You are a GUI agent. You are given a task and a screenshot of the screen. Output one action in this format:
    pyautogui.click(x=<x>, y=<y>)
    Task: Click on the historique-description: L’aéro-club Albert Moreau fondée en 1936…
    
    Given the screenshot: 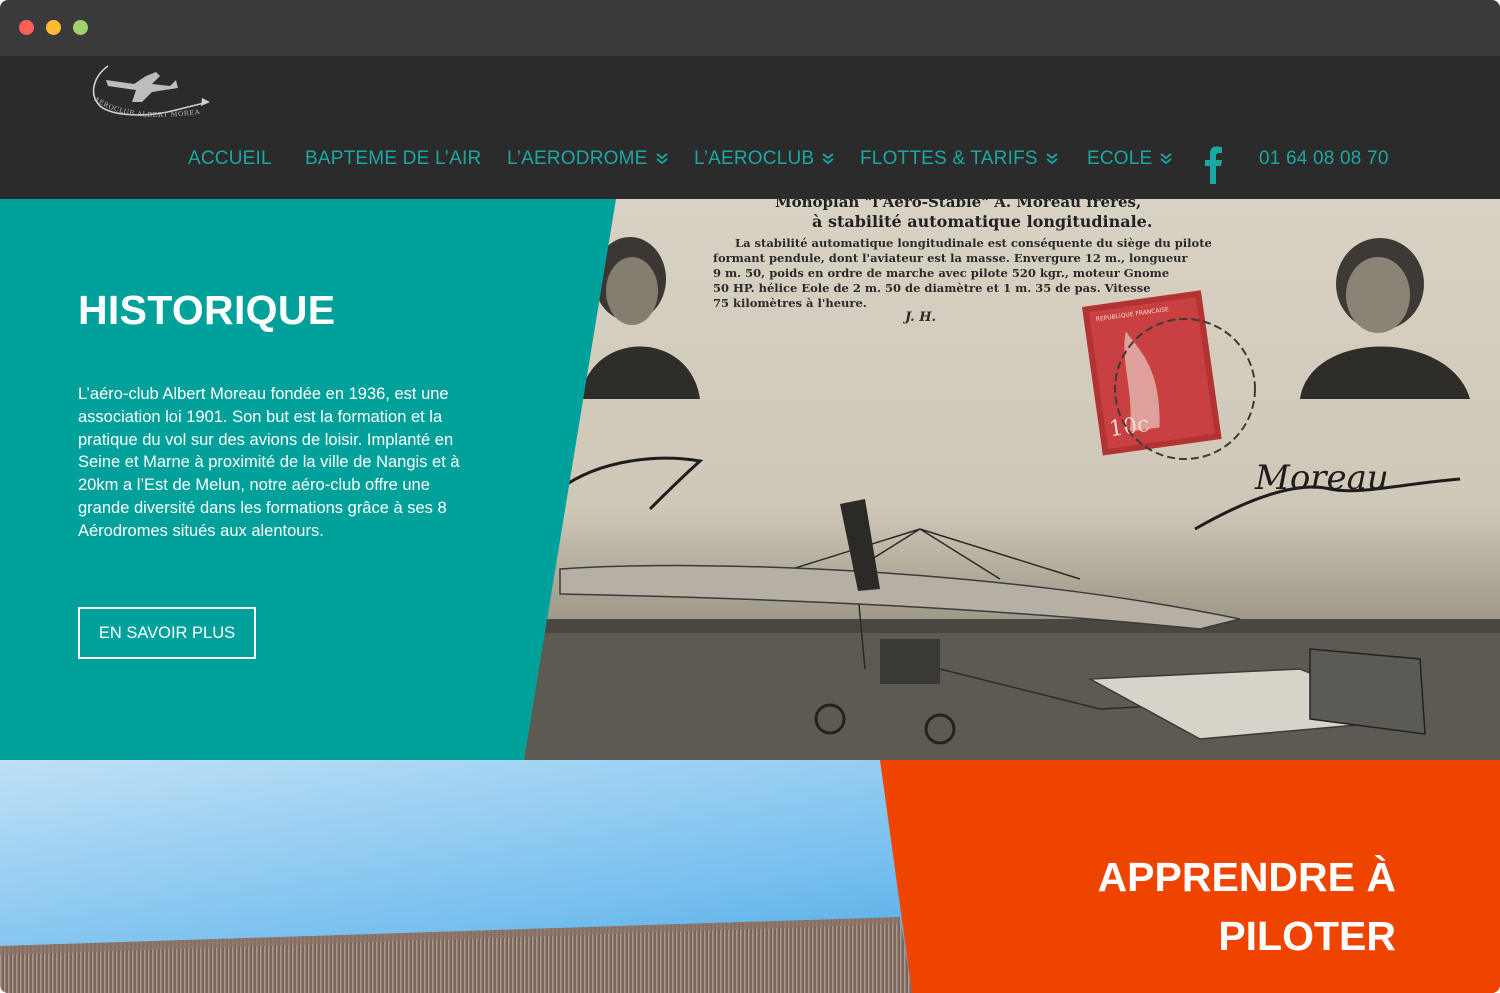 What is the action you would take?
    pyautogui.click(x=269, y=462)
    